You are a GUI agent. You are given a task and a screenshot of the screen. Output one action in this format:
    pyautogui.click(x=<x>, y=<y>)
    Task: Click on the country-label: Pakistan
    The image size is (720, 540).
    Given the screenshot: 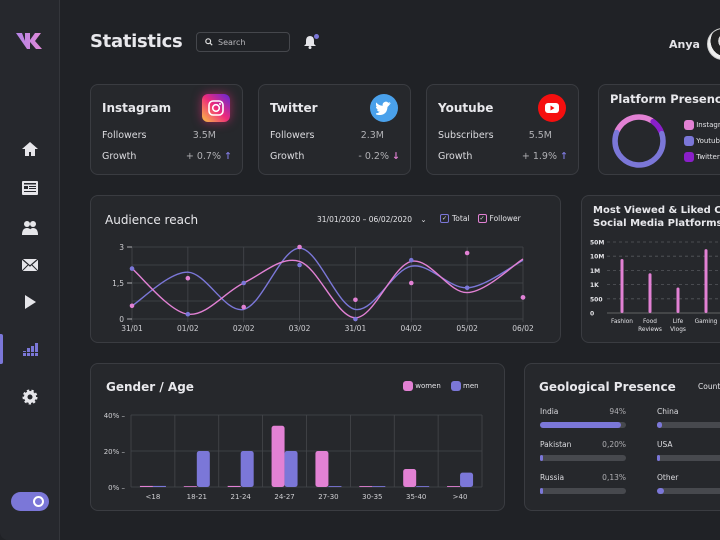 What is the action you would take?
    pyautogui.click(x=556, y=444)
    